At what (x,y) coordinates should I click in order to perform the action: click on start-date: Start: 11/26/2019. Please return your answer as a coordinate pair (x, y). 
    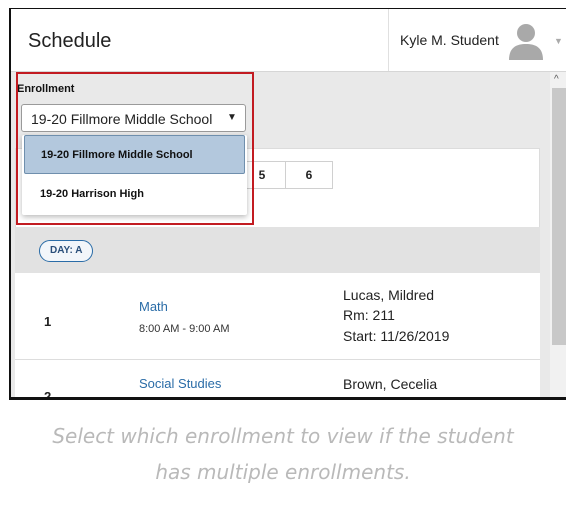
    Looking at the image, I should click on (396, 336).